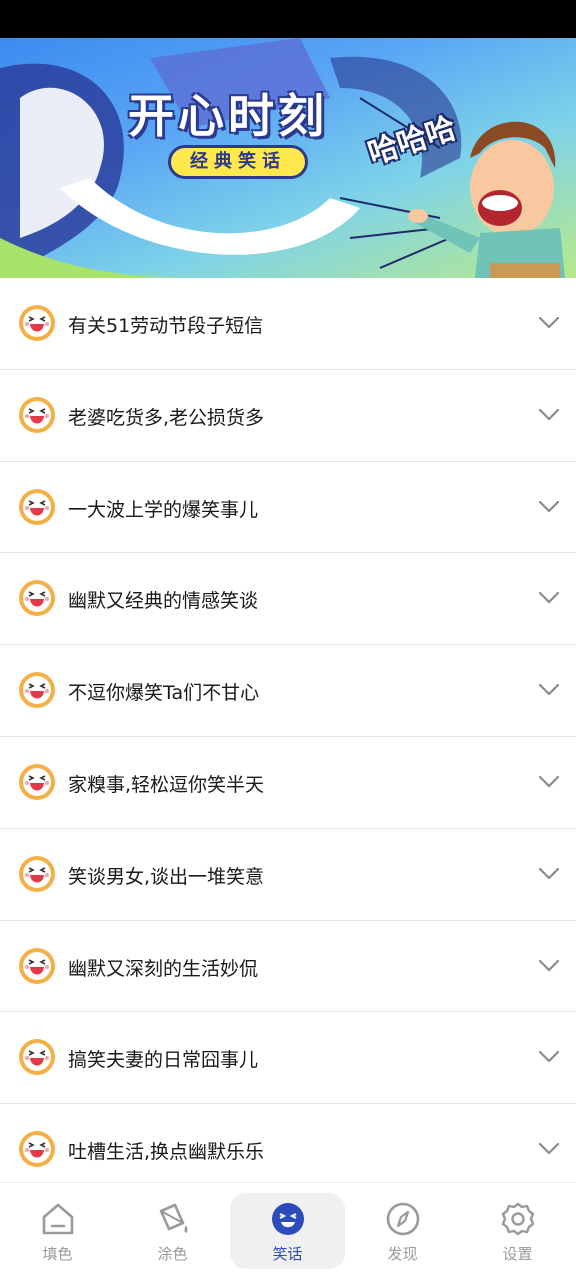 The image size is (576, 1280). Describe the element at coordinates (166, 417) in the screenshot. I see `list-item-label: 老婆吃货多,老公损货多` at that location.